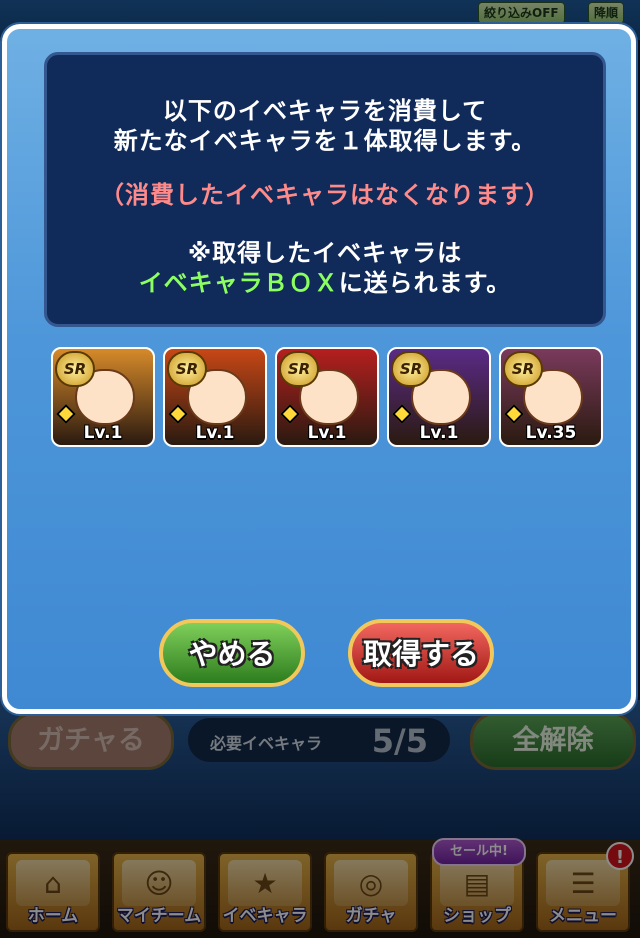 The height and width of the screenshot is (938, 640). What do you see at coordinates (325, 141) in the screenshot?
I see `message-line-2: 新たなイベキャラを１体取得します。` at bounding box center [325, 141].